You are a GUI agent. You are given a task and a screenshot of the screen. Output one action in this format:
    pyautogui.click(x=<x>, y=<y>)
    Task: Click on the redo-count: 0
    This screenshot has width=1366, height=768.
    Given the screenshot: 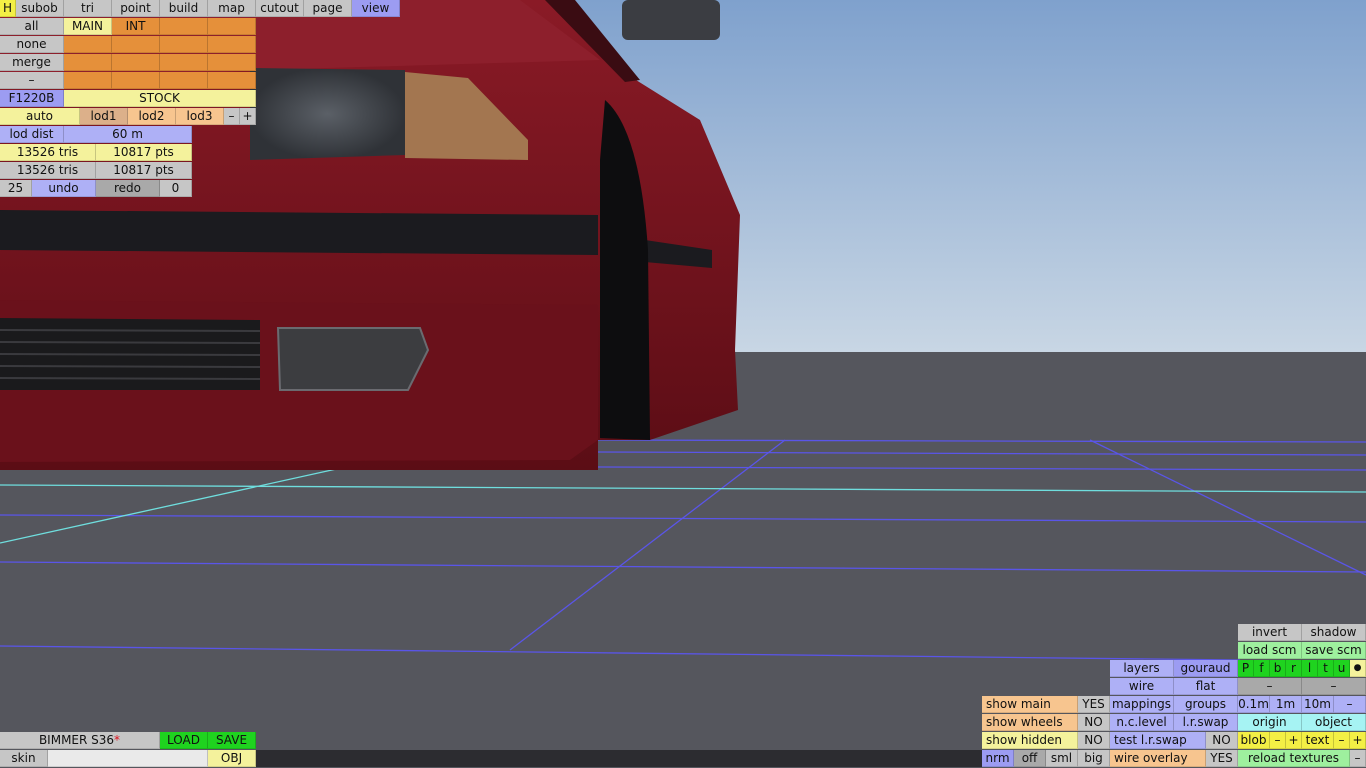 What is the action you would take?
    pyautogui.click(x=176, y=188)
    